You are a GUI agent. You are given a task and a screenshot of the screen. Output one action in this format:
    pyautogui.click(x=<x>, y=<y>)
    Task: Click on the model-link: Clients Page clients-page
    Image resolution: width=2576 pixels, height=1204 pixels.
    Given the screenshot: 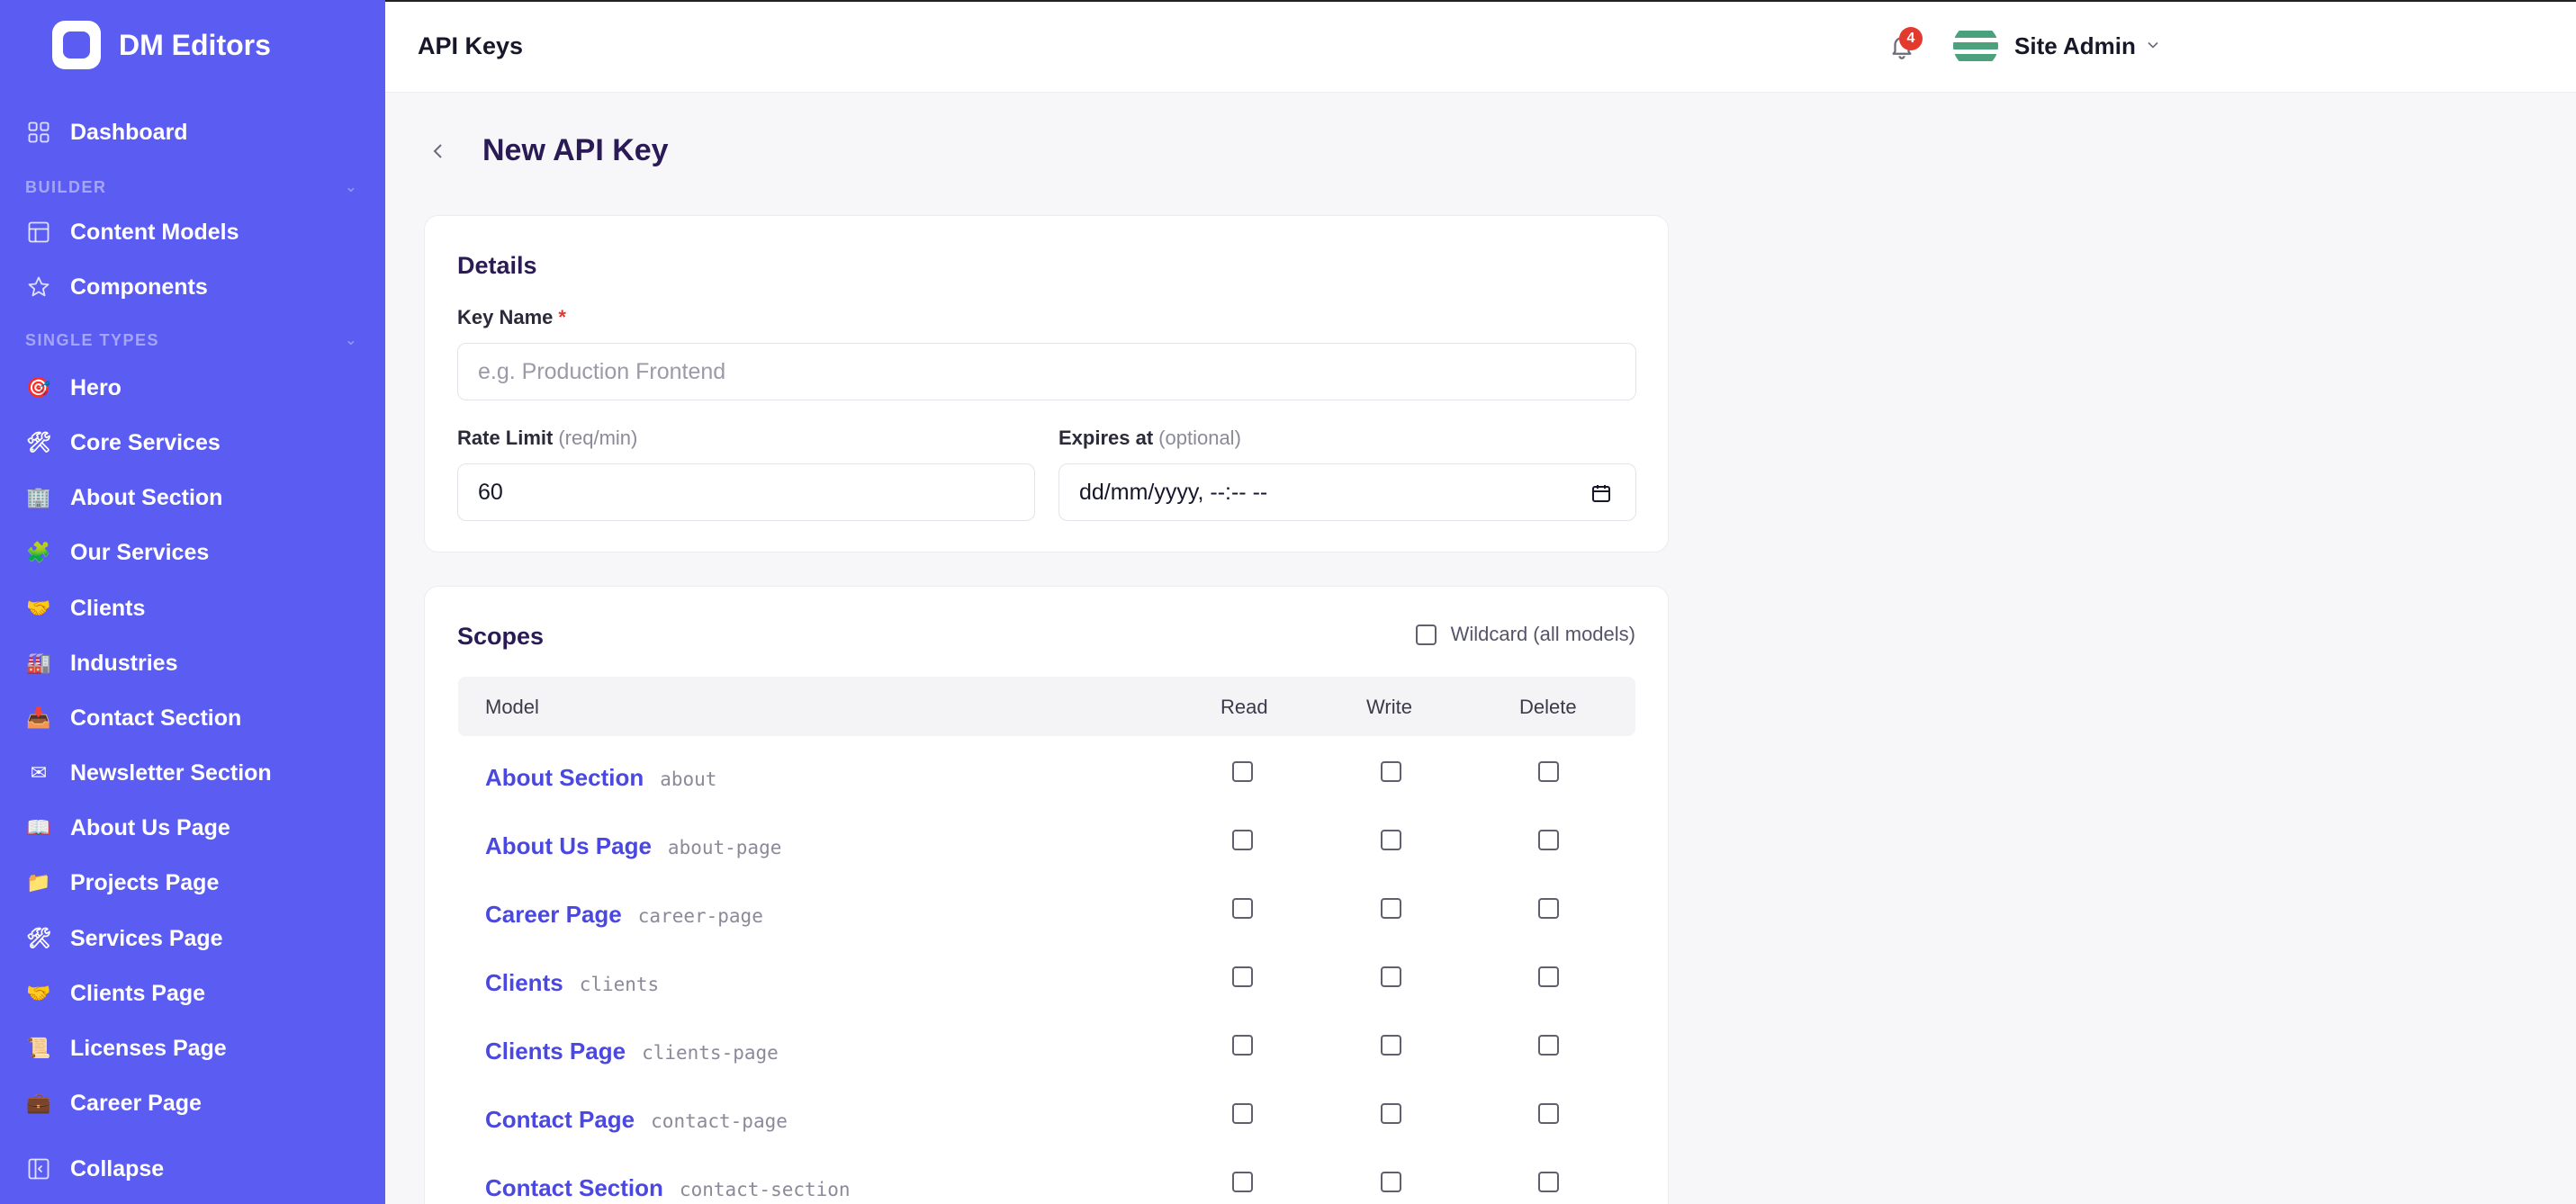 What is the action you would take?
    pyautogui.click(x=632, y=1051)
    